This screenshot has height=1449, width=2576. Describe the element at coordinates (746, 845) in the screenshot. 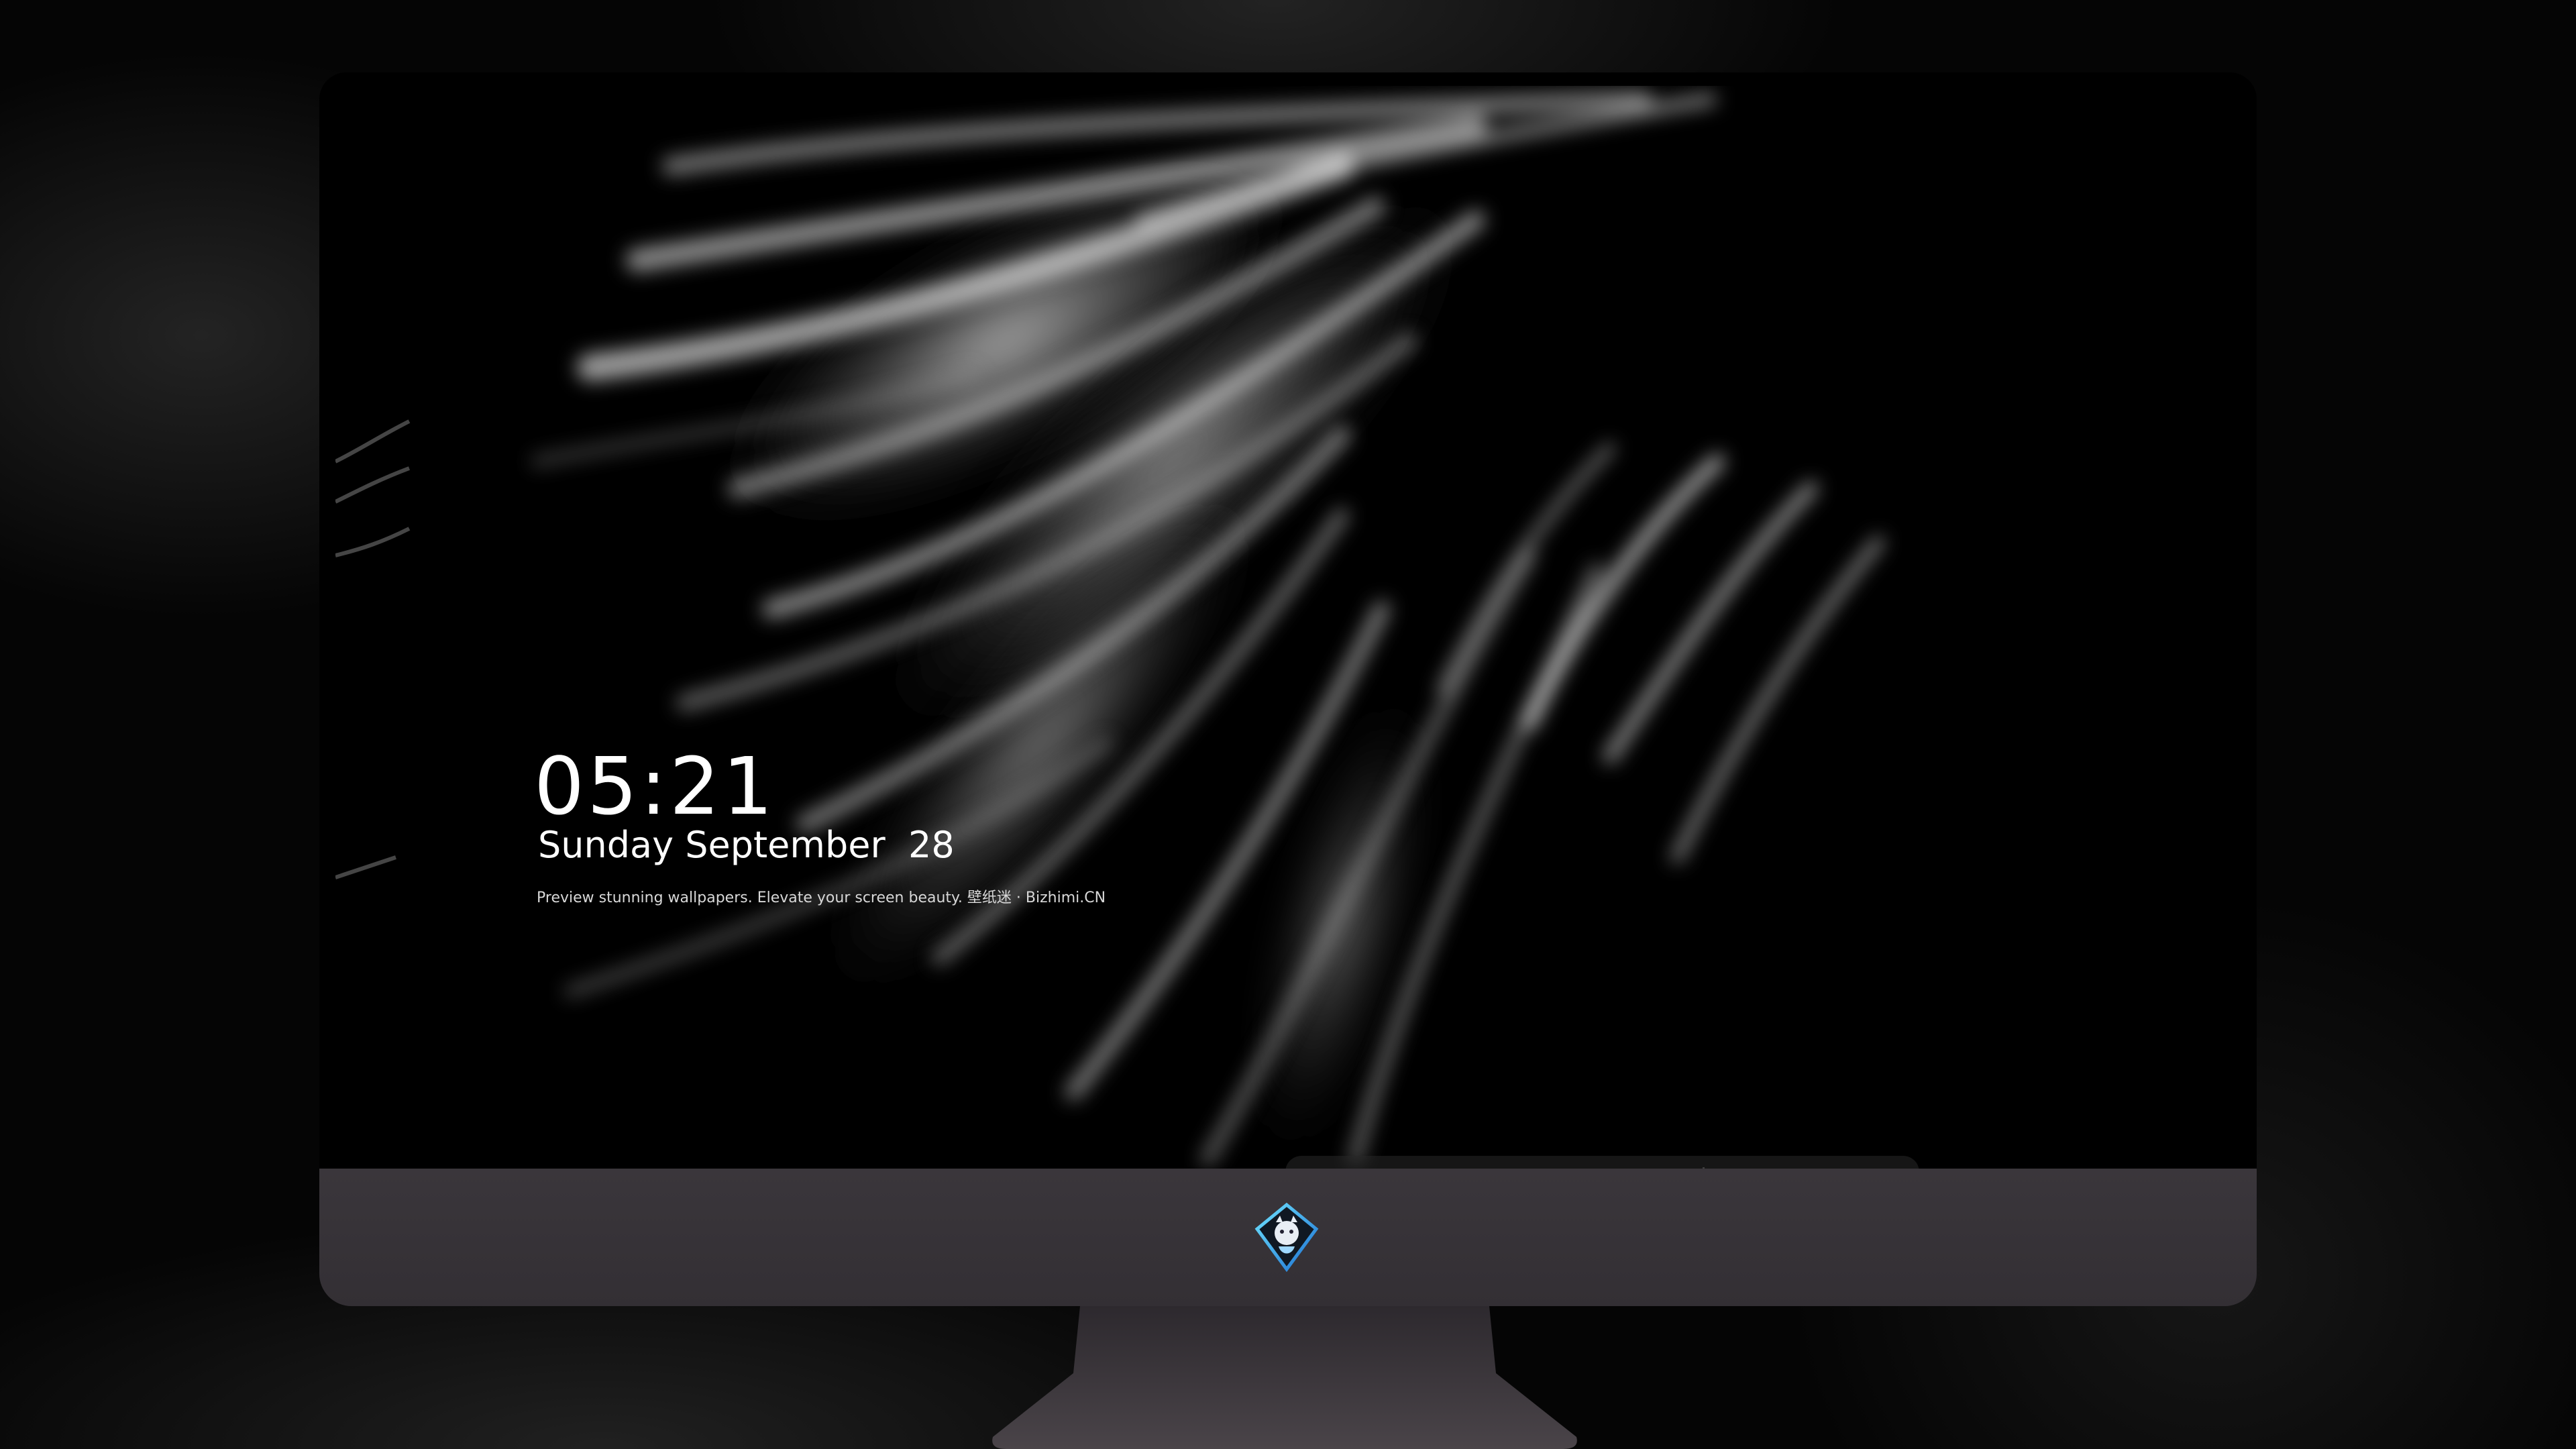

I see `lockscreen-date: Sunday September 28` at that location.